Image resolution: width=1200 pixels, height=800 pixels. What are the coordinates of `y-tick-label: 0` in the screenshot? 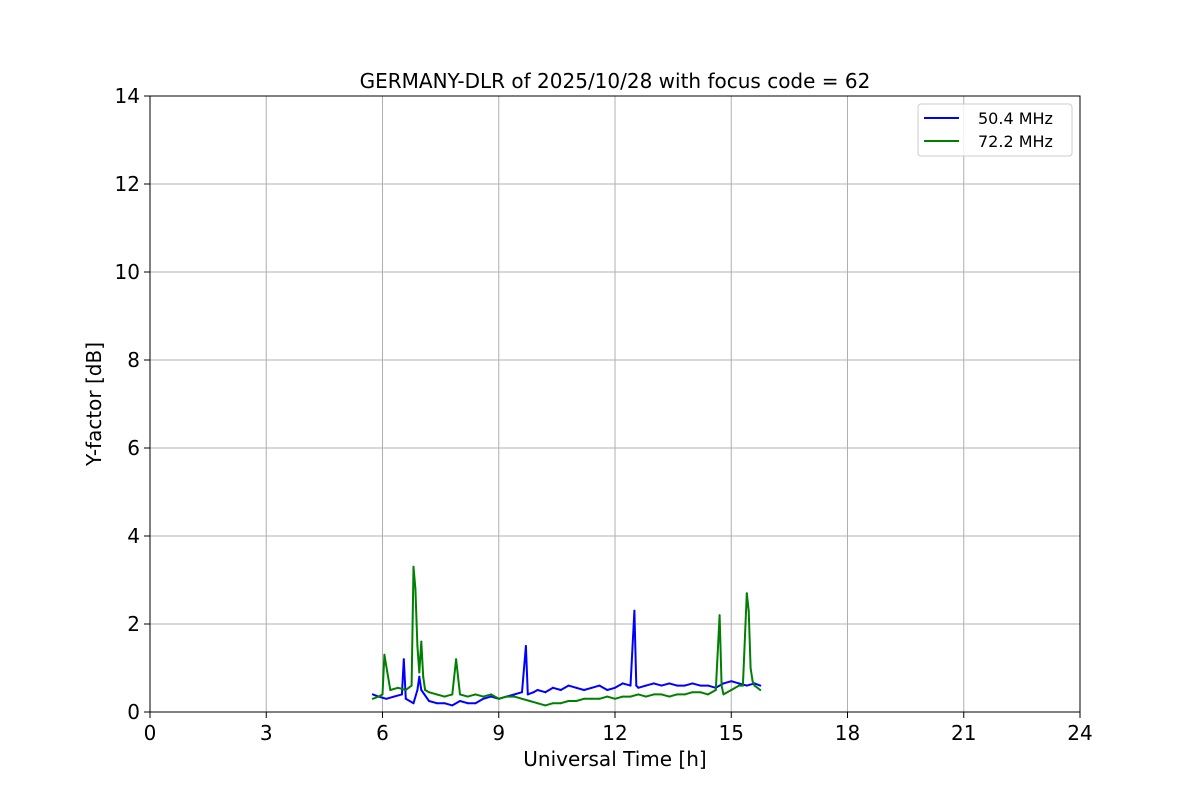 It's located at (133, 712).